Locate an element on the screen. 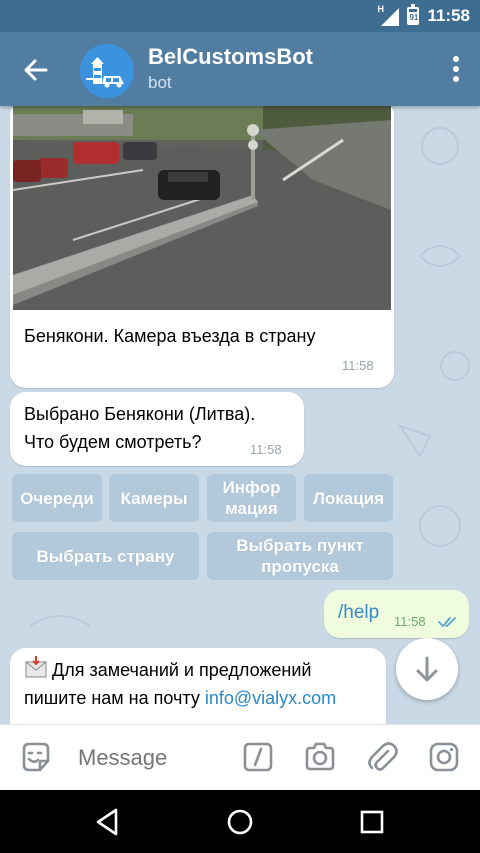  camera-icon is located at coordinates (320, 757).